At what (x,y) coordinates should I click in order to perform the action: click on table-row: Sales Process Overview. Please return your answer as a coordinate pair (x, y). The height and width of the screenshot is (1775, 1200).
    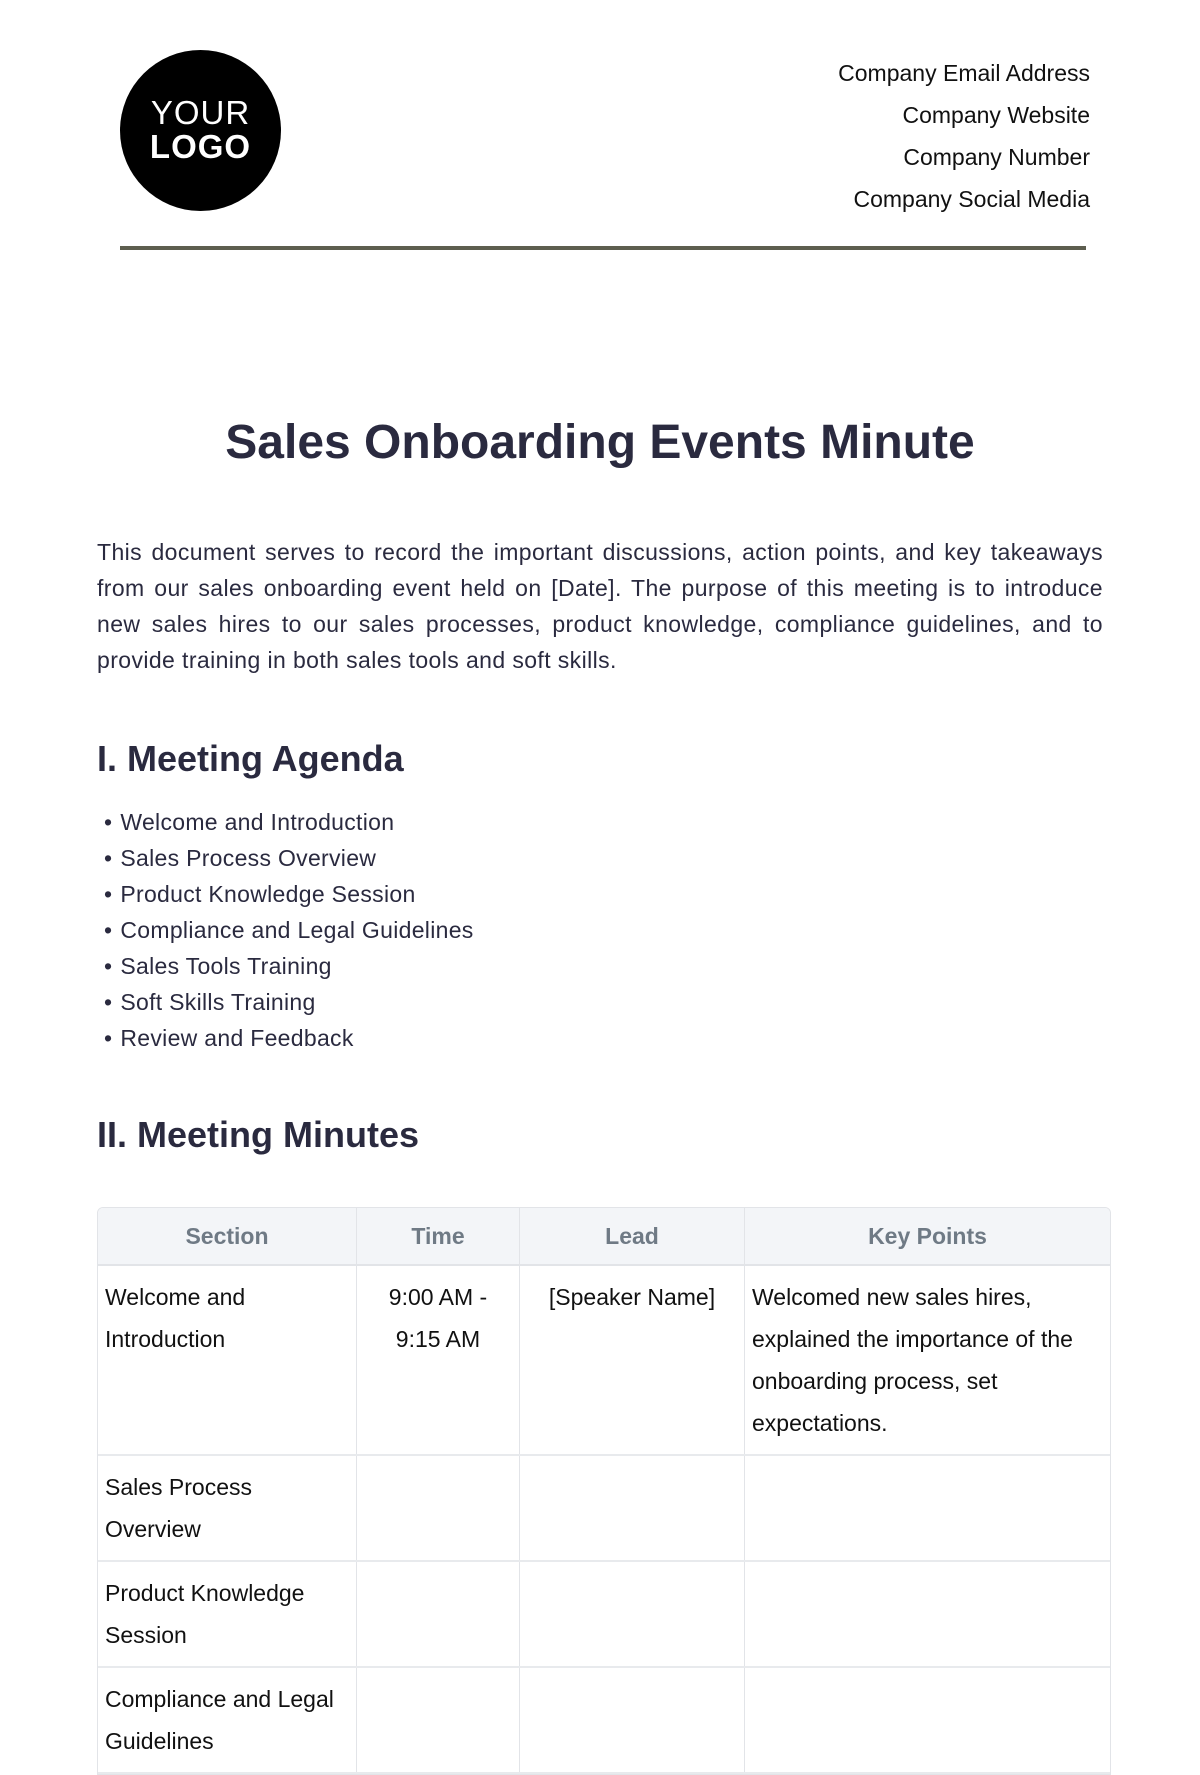
    Looking at the image, I should click on (604, 1508).